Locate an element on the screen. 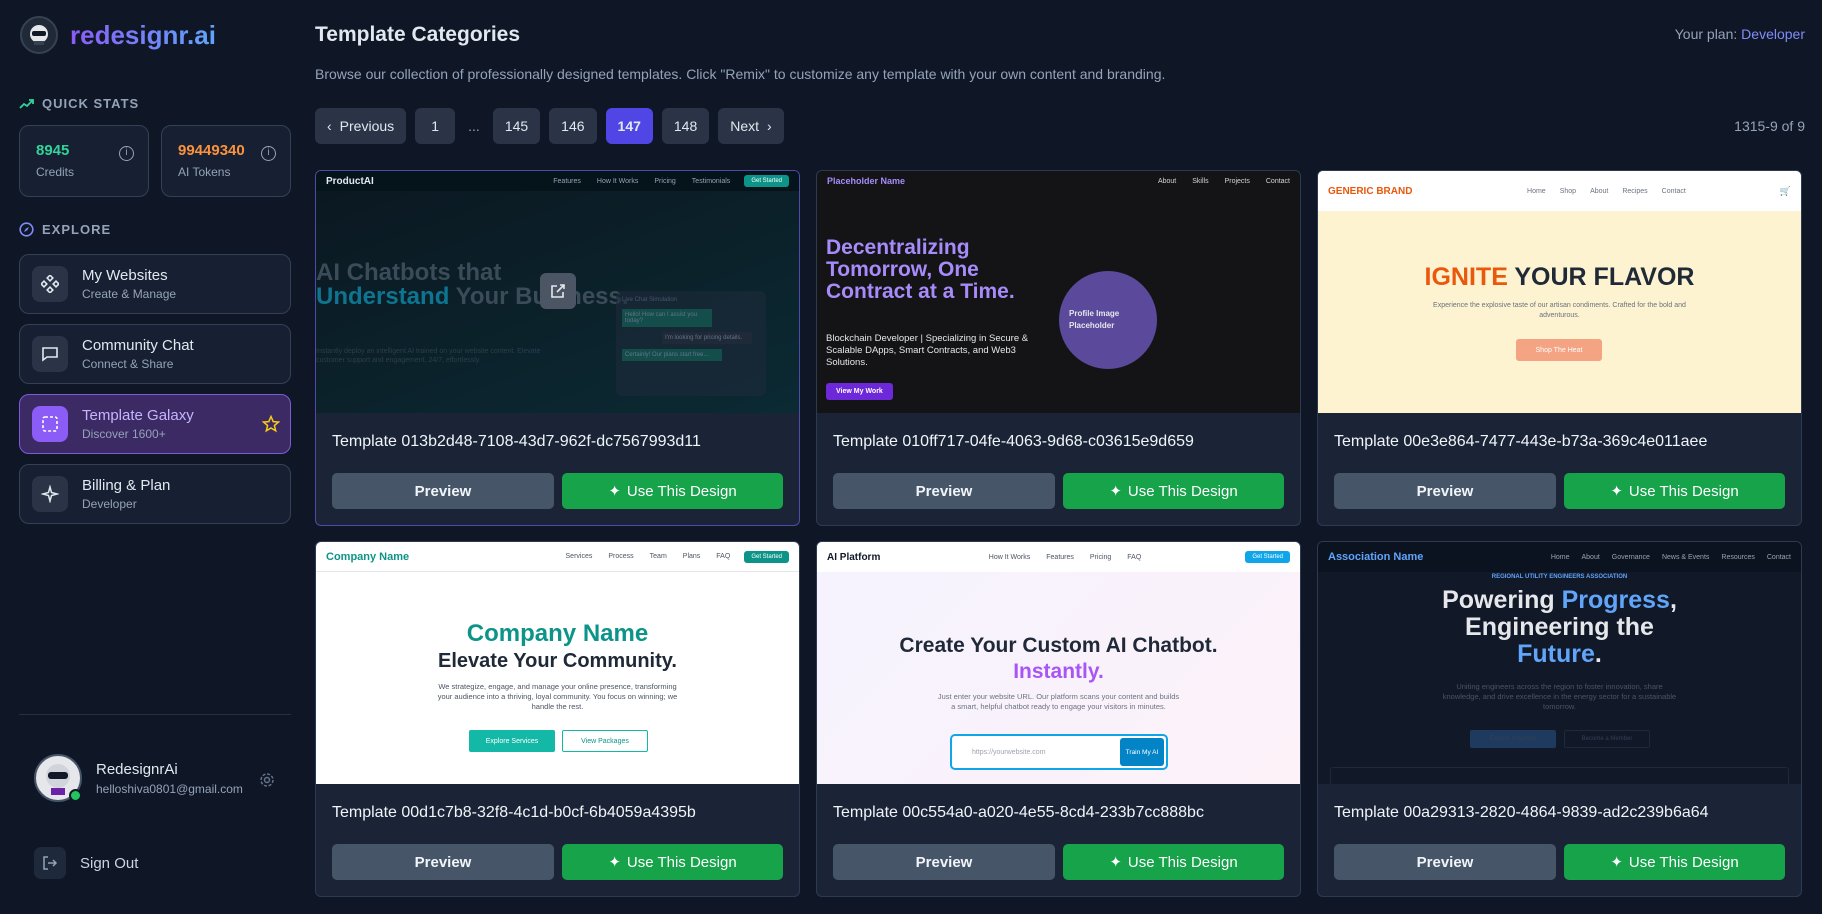  page-1-button: 1 is located at coordinates (435, 126).